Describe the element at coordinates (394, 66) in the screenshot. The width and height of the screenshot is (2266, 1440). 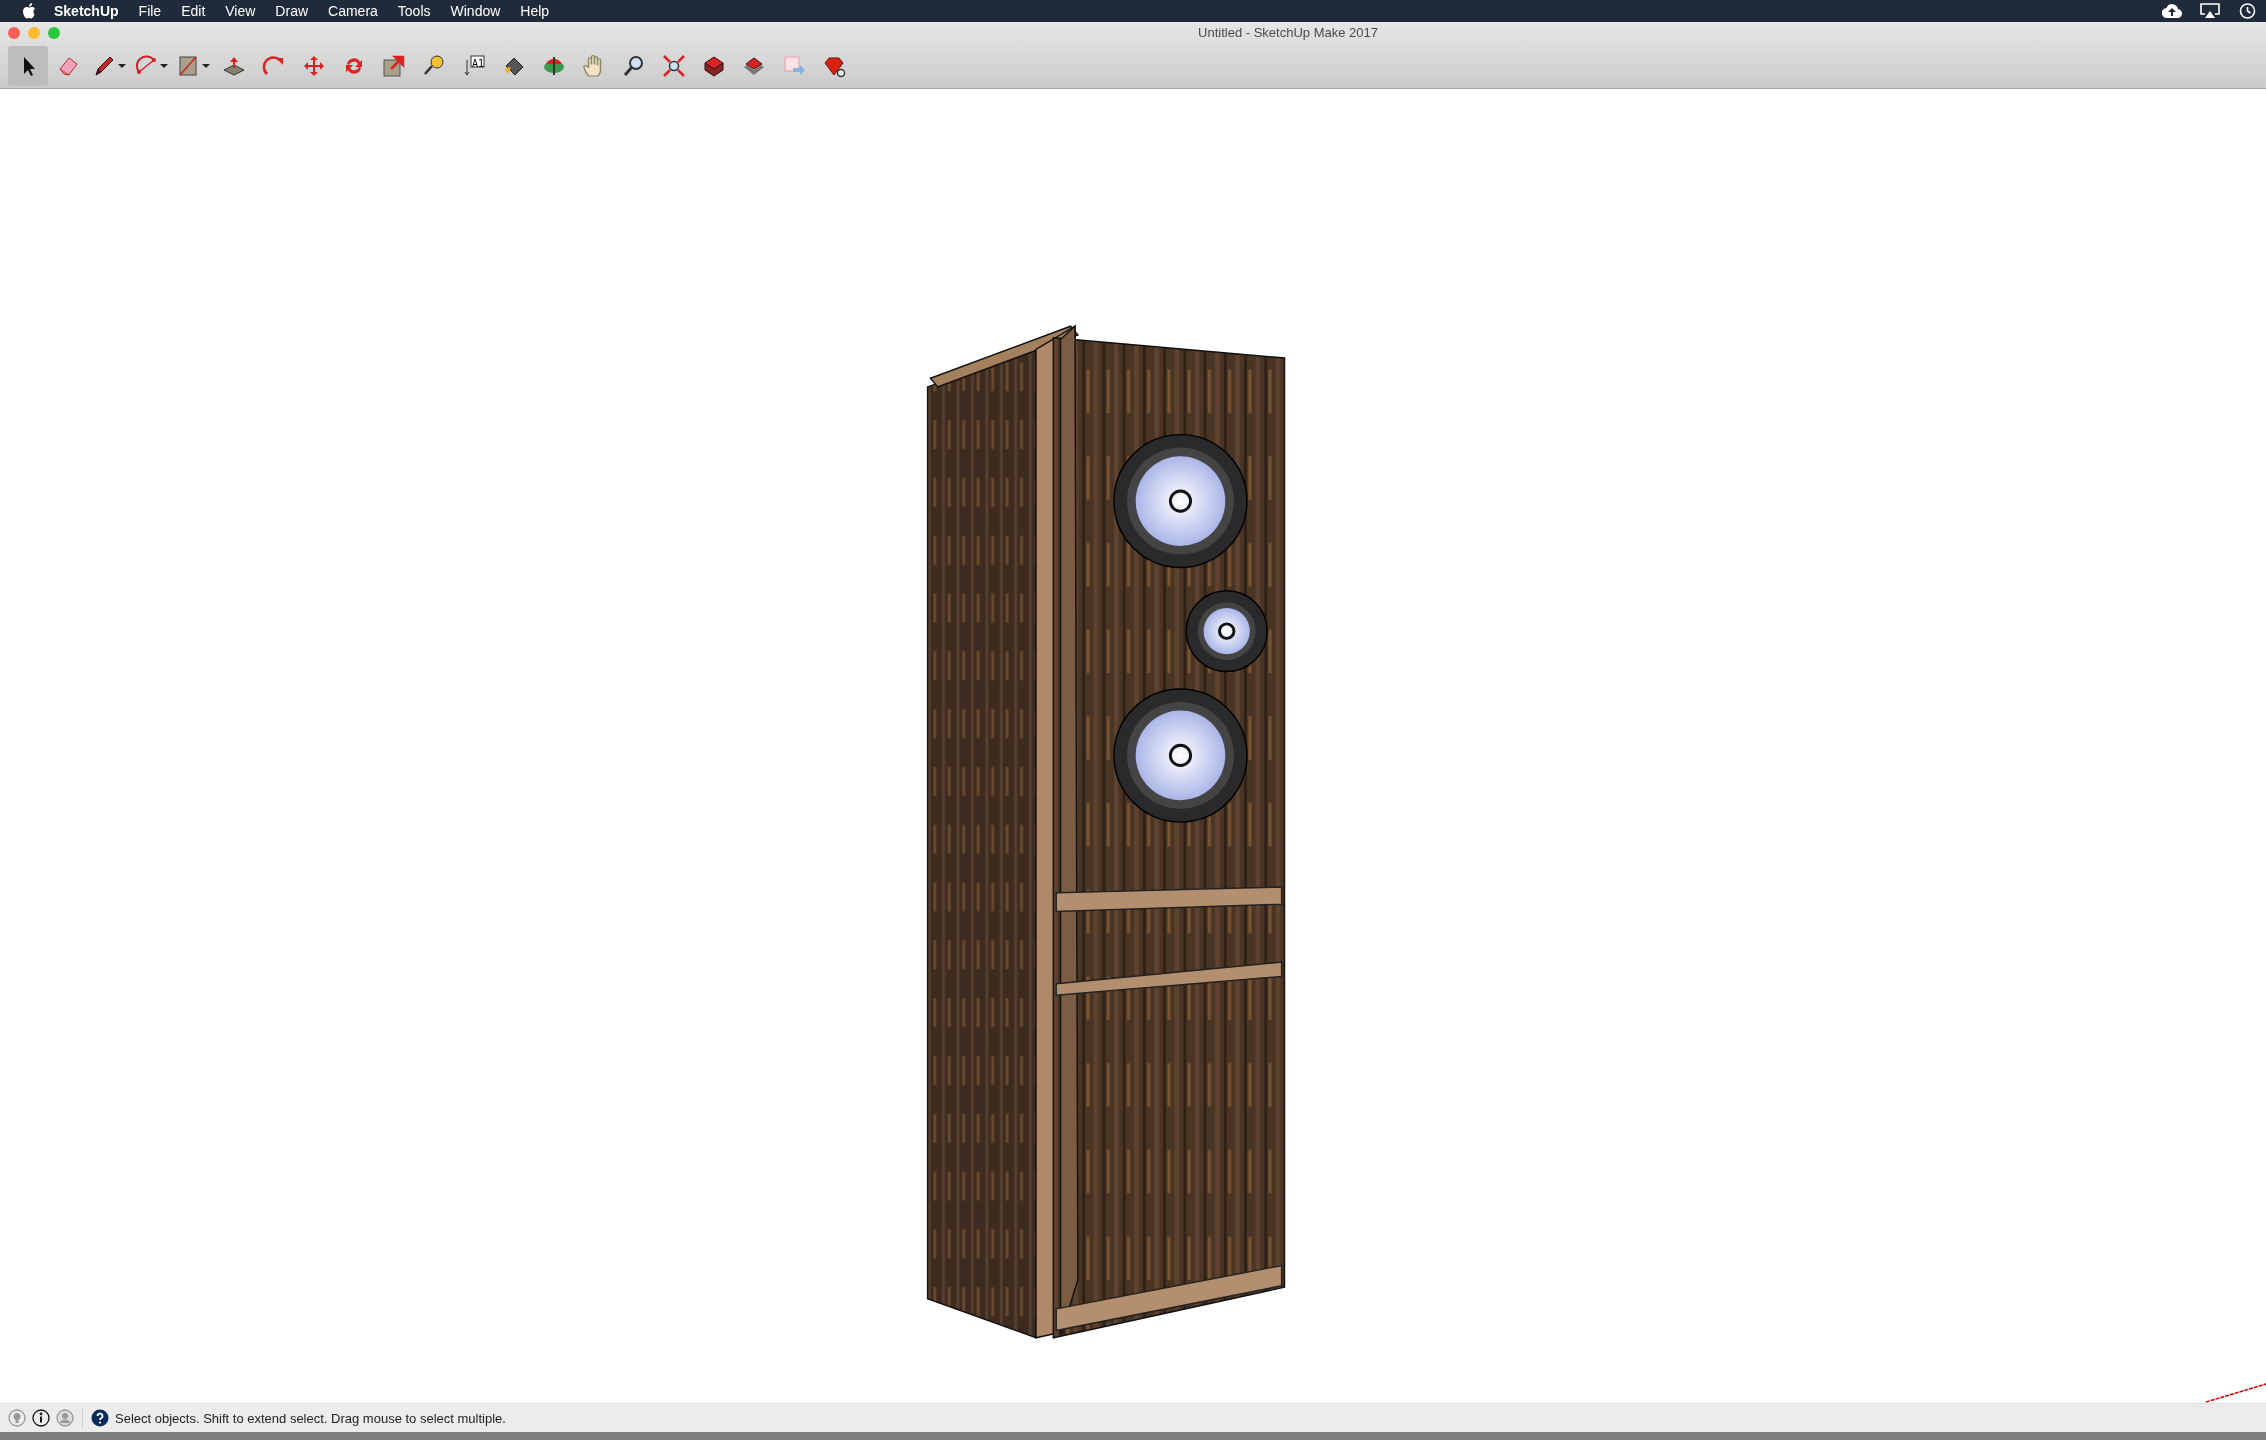
I see `scale-icon` at that location.